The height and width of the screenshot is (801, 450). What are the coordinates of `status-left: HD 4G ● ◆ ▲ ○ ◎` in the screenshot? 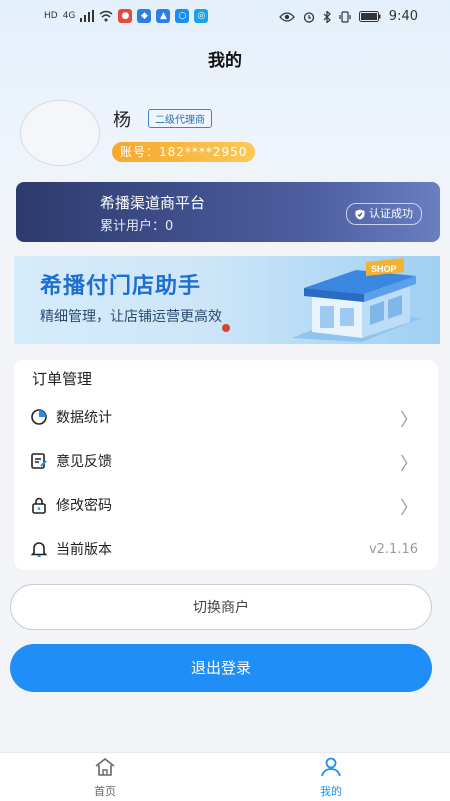 It's located at (126, 16).